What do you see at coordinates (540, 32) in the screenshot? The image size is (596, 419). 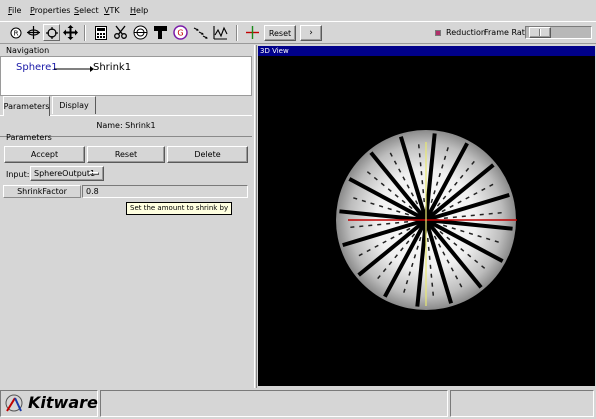 I see `frame-rate-slider-thumb` at bounding box center [540, 32].